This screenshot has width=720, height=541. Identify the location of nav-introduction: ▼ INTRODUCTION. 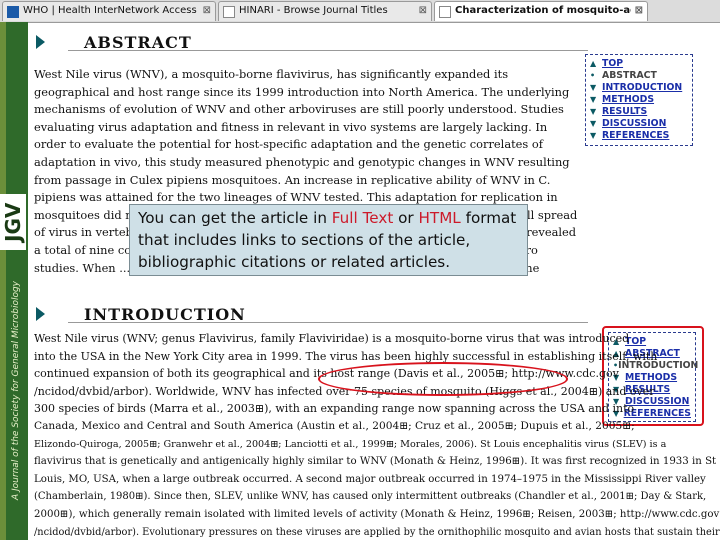
(639, 87).